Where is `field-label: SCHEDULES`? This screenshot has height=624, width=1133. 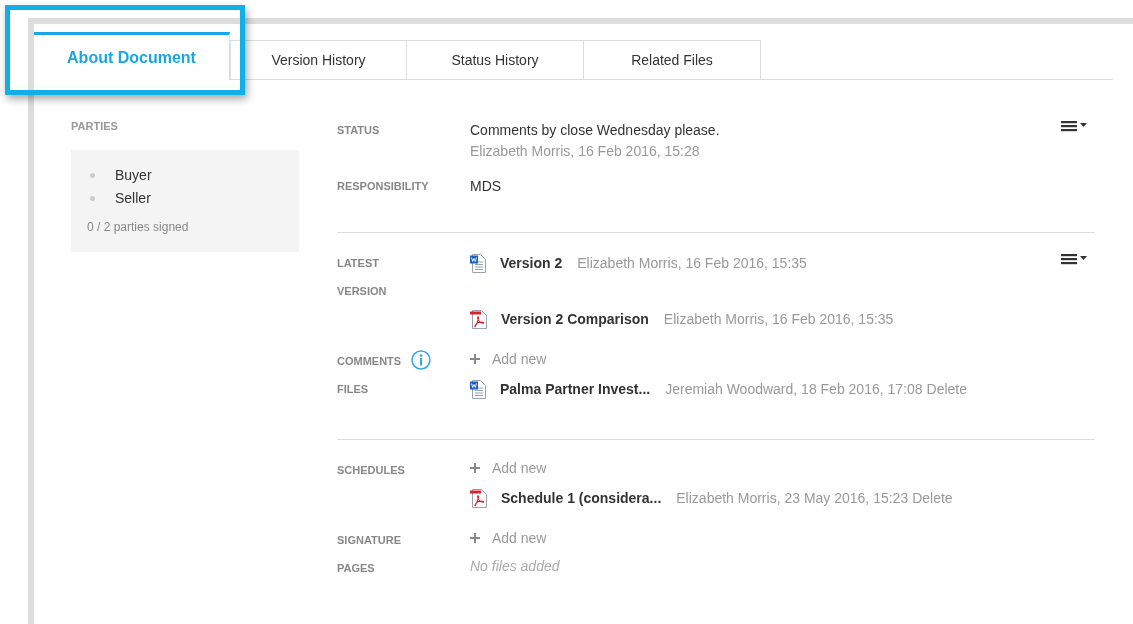
field-label: SCHEDULES is located at coordinates (371, 470).